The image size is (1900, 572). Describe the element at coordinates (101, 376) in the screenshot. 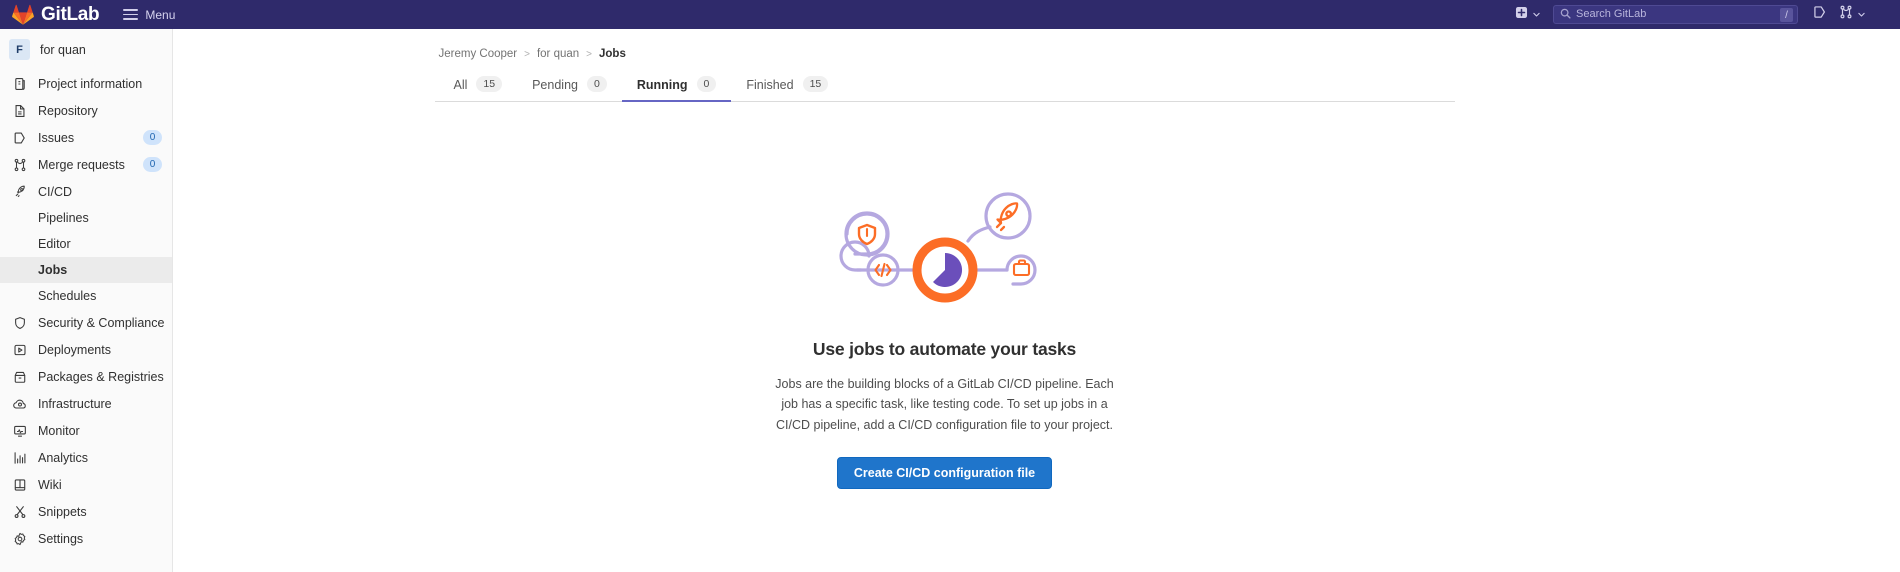

I see `sidebar-item-label: Packages & Registries` at that location.